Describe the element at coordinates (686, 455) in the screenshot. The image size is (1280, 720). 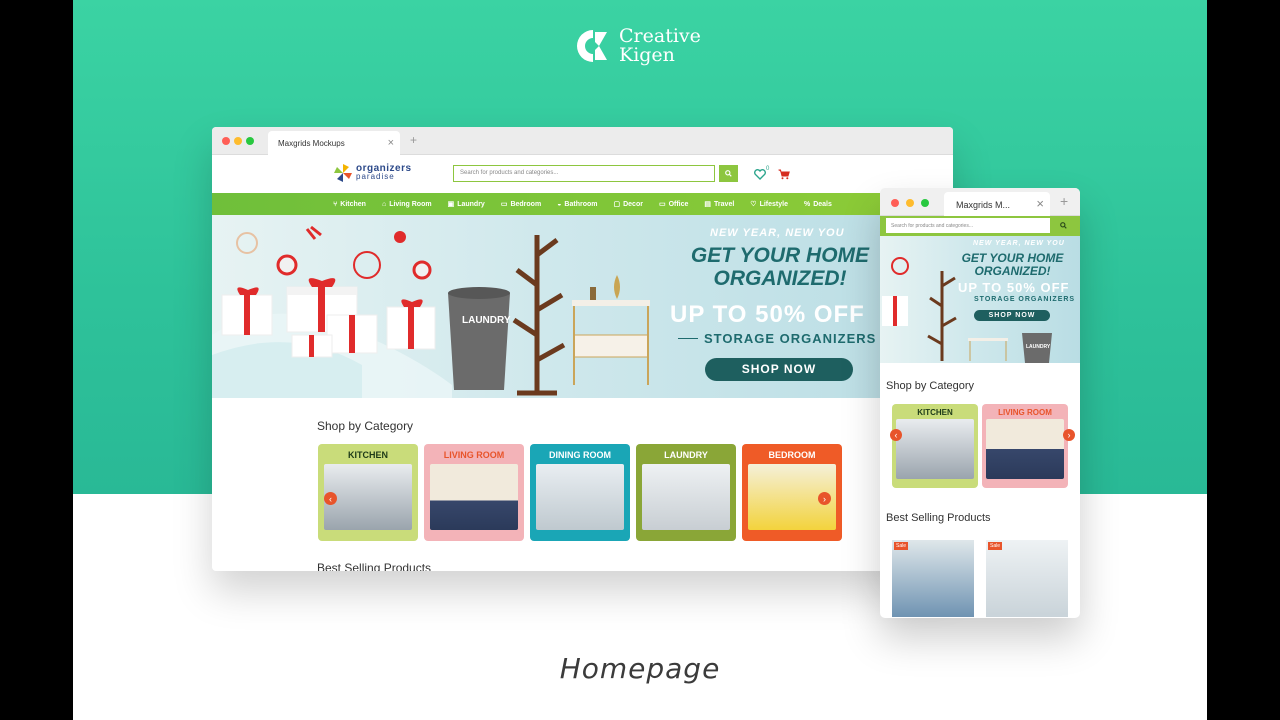
I see `category-label: LAUNDRY` at that location.